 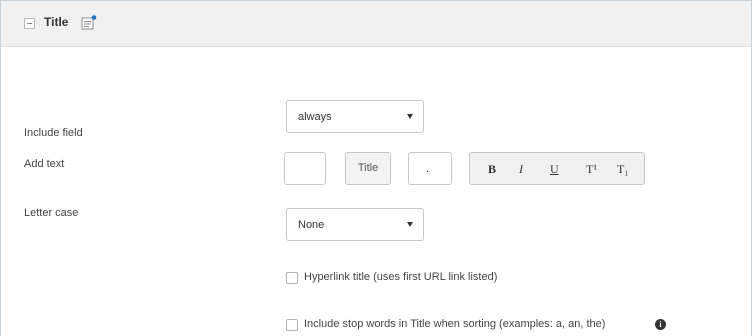 What do you see at coordinates (315, 117) in the screenshot?
I see `include-field-value: always` at bounding box center [315, 117].